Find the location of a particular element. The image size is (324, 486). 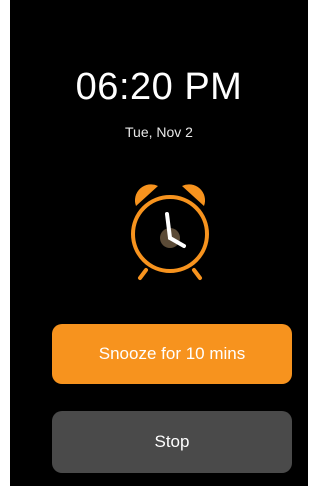

stop-button: Stop is located at coordinates (172, 442).